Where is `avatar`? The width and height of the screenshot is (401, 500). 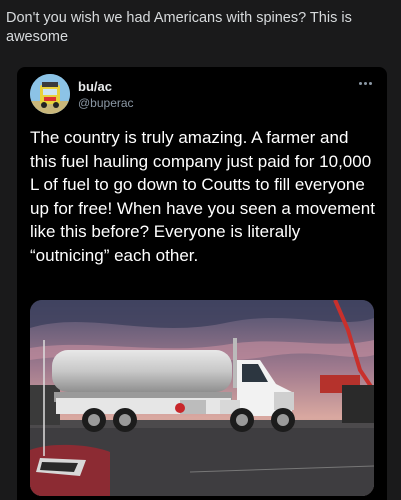
avatar is located at coordinates (50, 94).